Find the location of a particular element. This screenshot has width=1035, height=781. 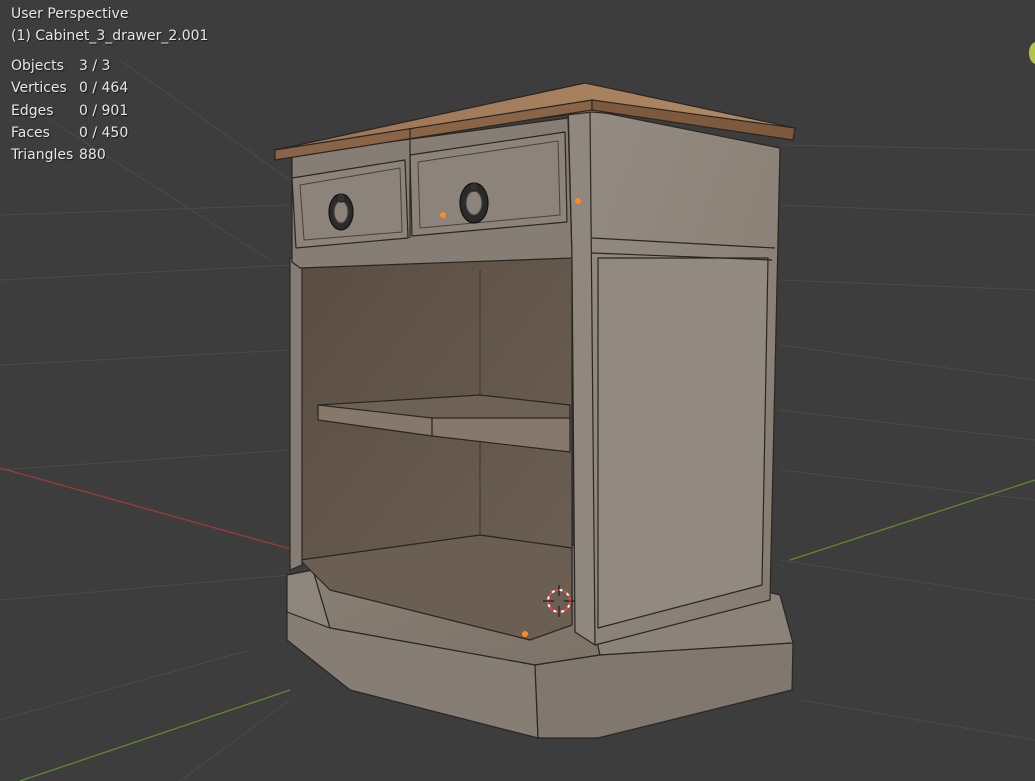

x-axis-line is located at coordinates (165, 514).